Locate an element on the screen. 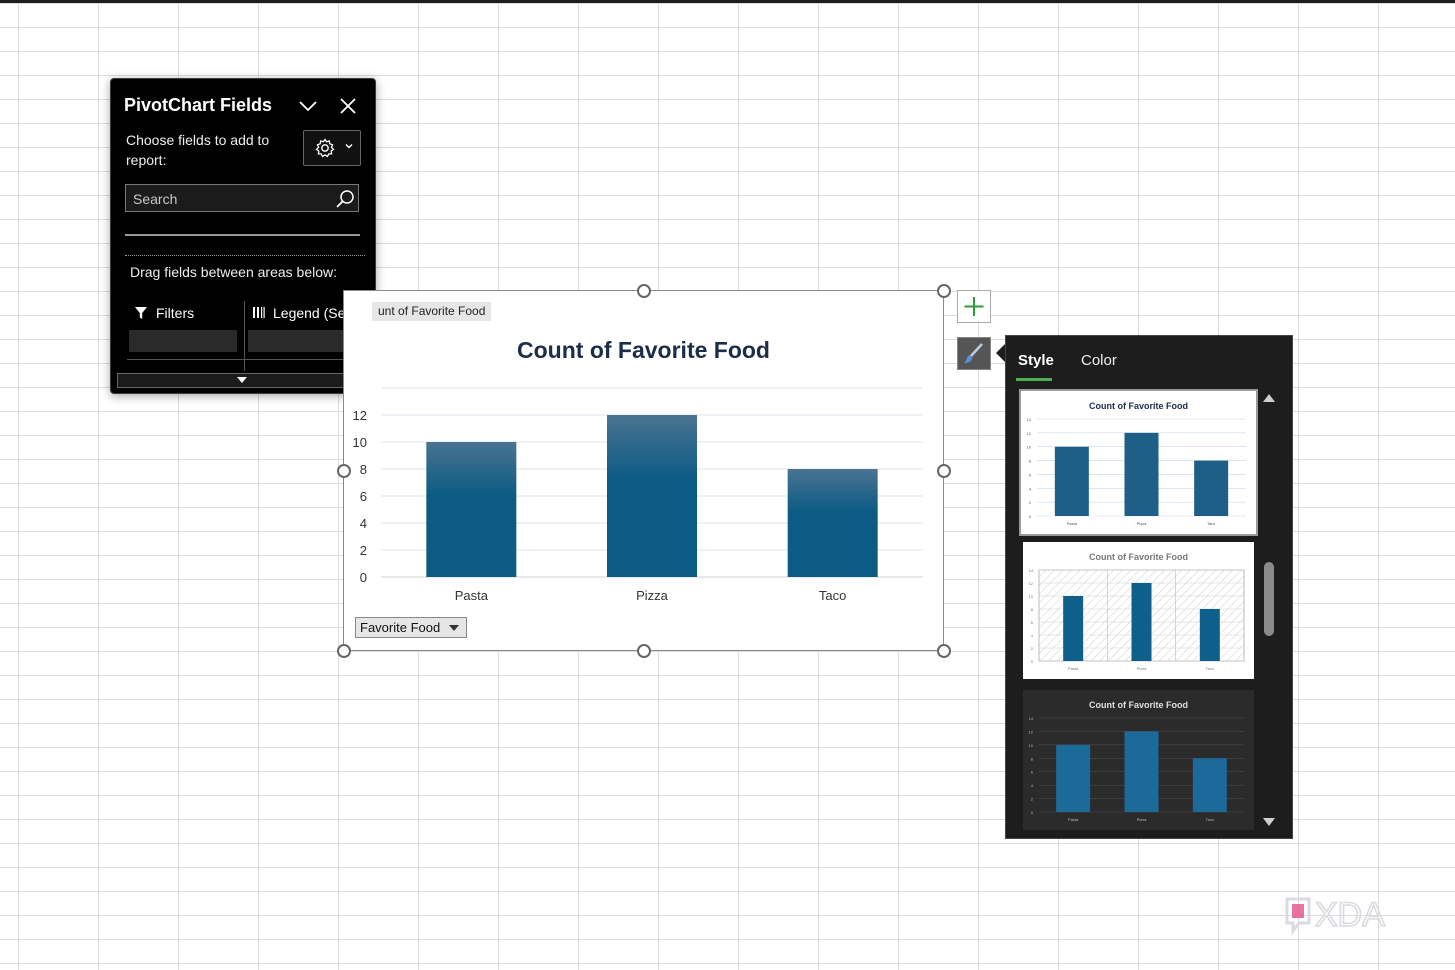 This screenshot has width=1455, height=970. axis-field-button: Favorite Food is located at coordinates (411, 627).